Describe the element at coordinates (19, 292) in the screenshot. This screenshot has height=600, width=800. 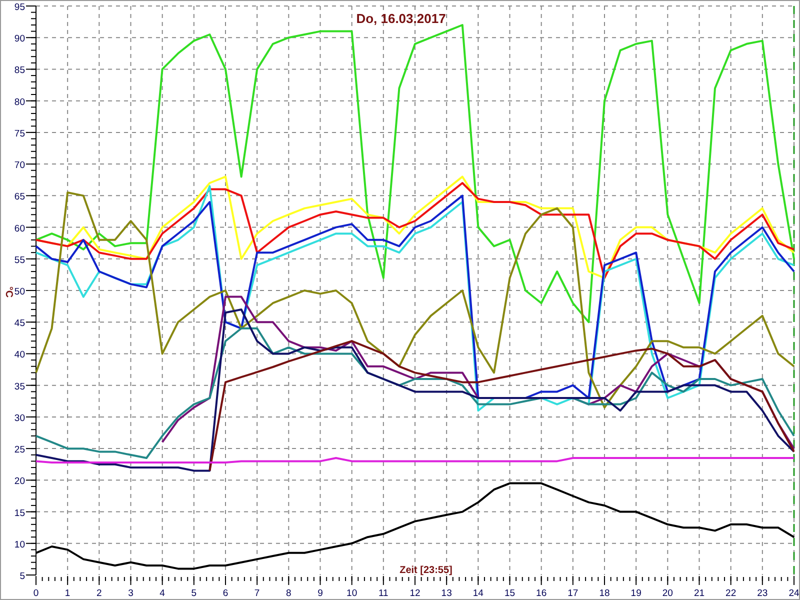
I see `y-tick-label: 50` at that location.